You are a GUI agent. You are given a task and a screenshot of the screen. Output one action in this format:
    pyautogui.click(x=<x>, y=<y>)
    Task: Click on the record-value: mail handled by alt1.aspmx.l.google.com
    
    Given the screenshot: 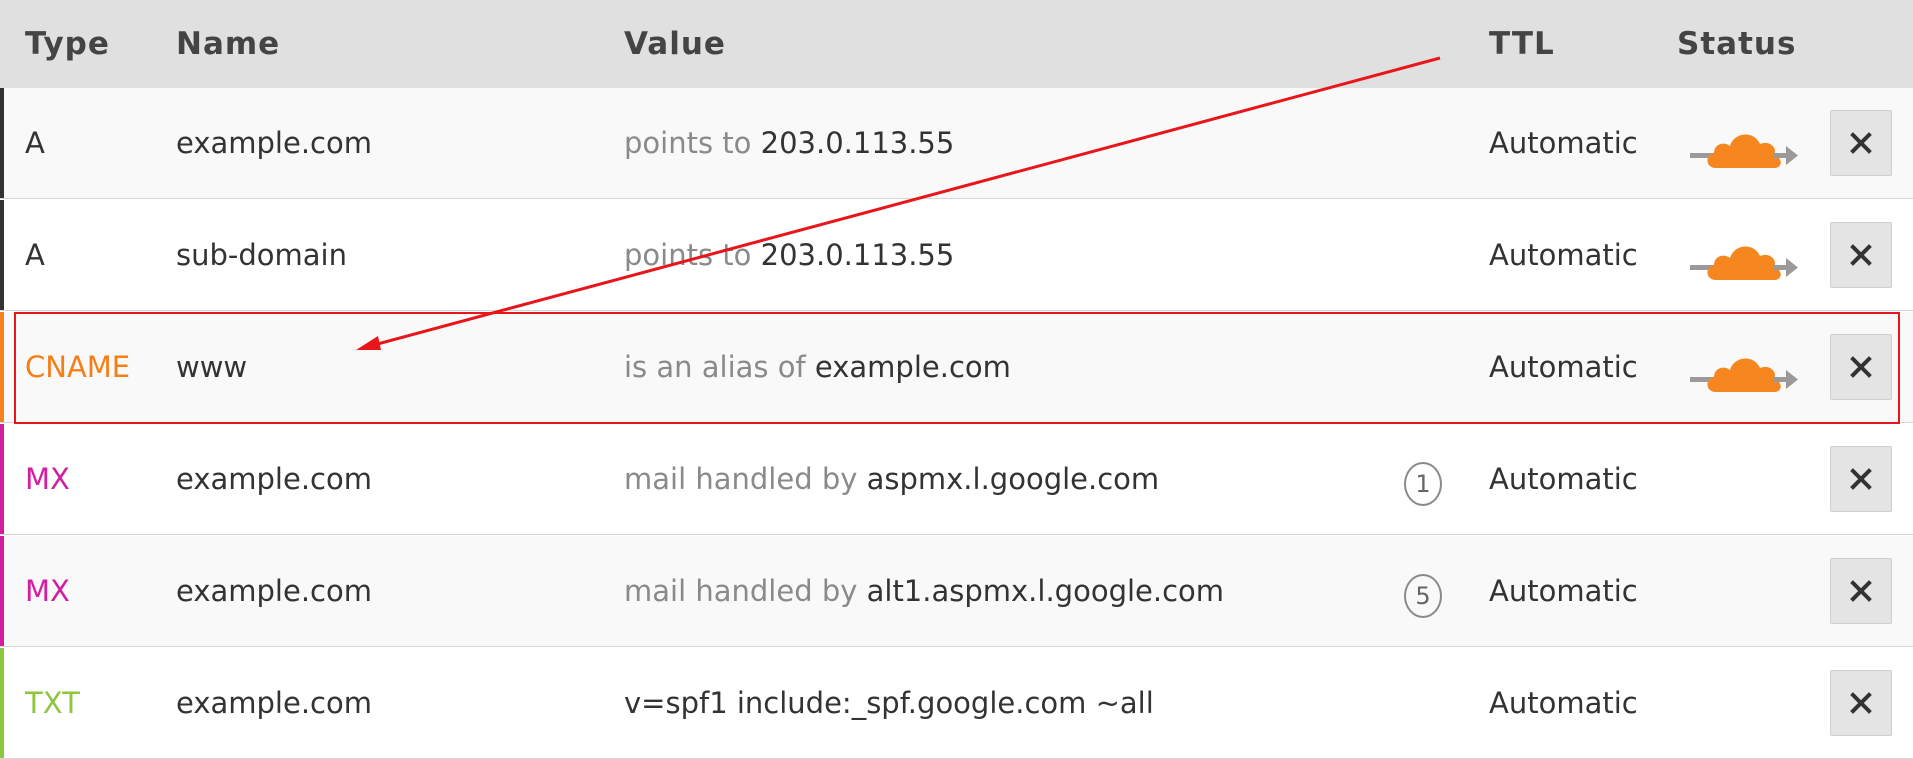 What is the action you would take?
    pyautogui.click(x=924, y=591)
    